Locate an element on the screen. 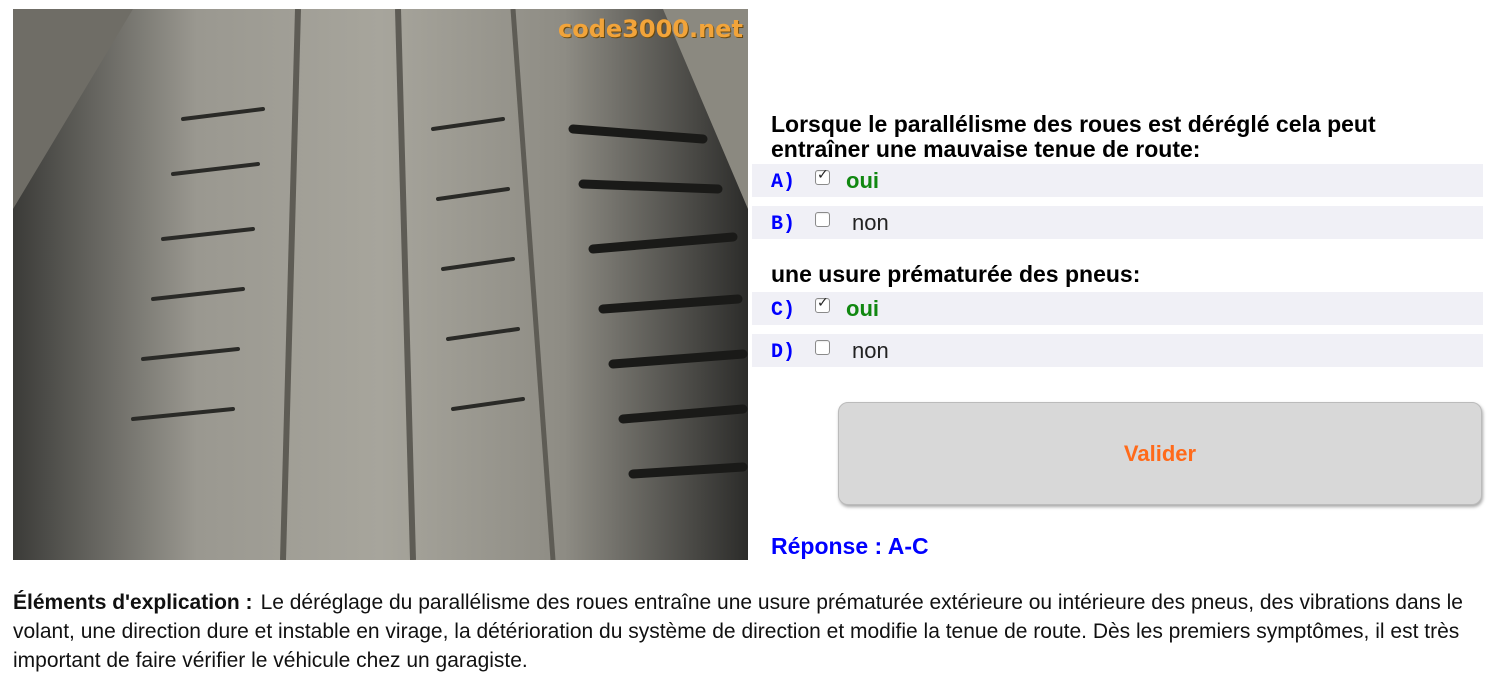 Image resolution: width=1494 pixels, height=688 pixels. answer-row-b: B) non is located at coordinates (1117, 222).